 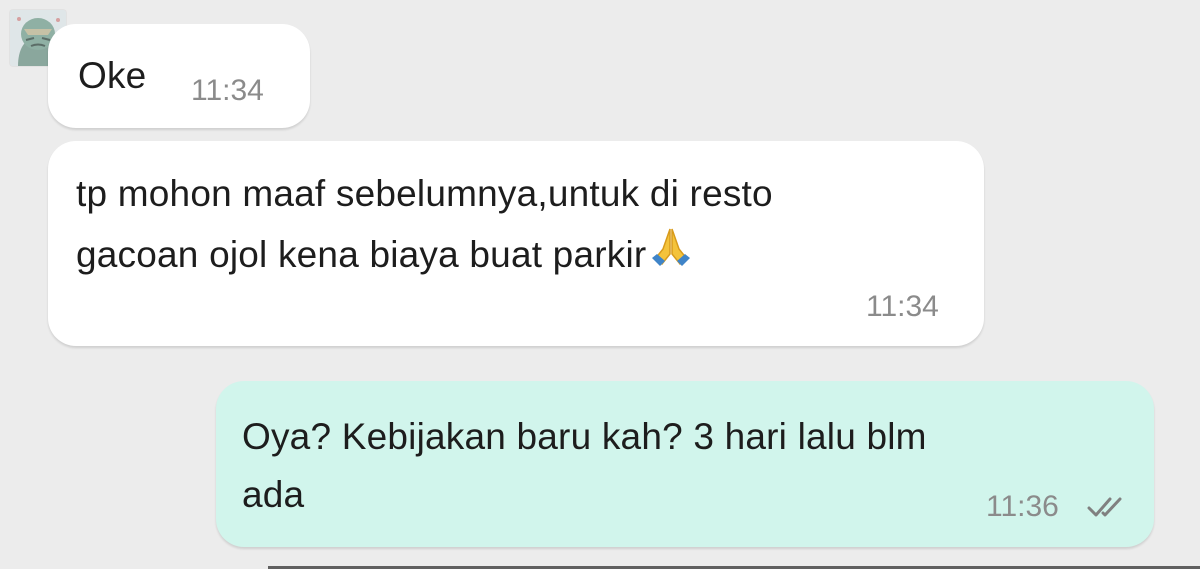 What do you see at coordinates (671, 256) in the screenshot?
I see `folded-hands-icon` at bounding box center [671, 256].